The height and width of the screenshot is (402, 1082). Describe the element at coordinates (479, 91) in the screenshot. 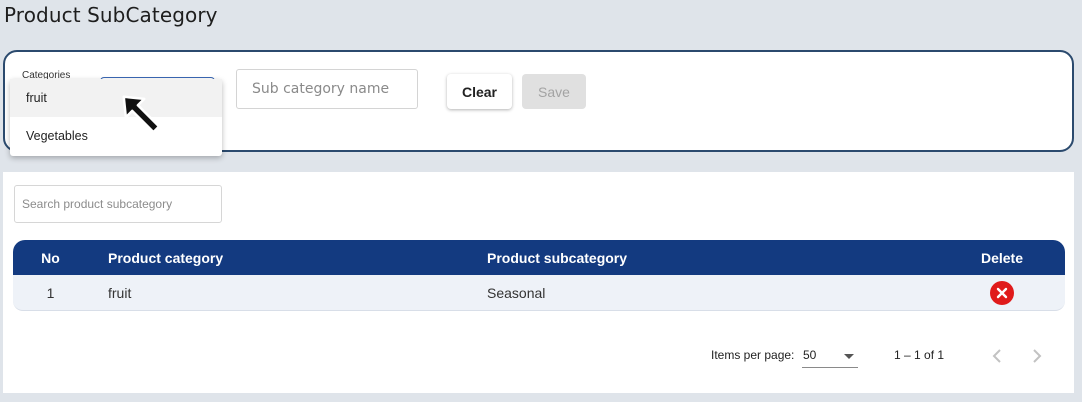

I see `clear-button: Clear` at that location.